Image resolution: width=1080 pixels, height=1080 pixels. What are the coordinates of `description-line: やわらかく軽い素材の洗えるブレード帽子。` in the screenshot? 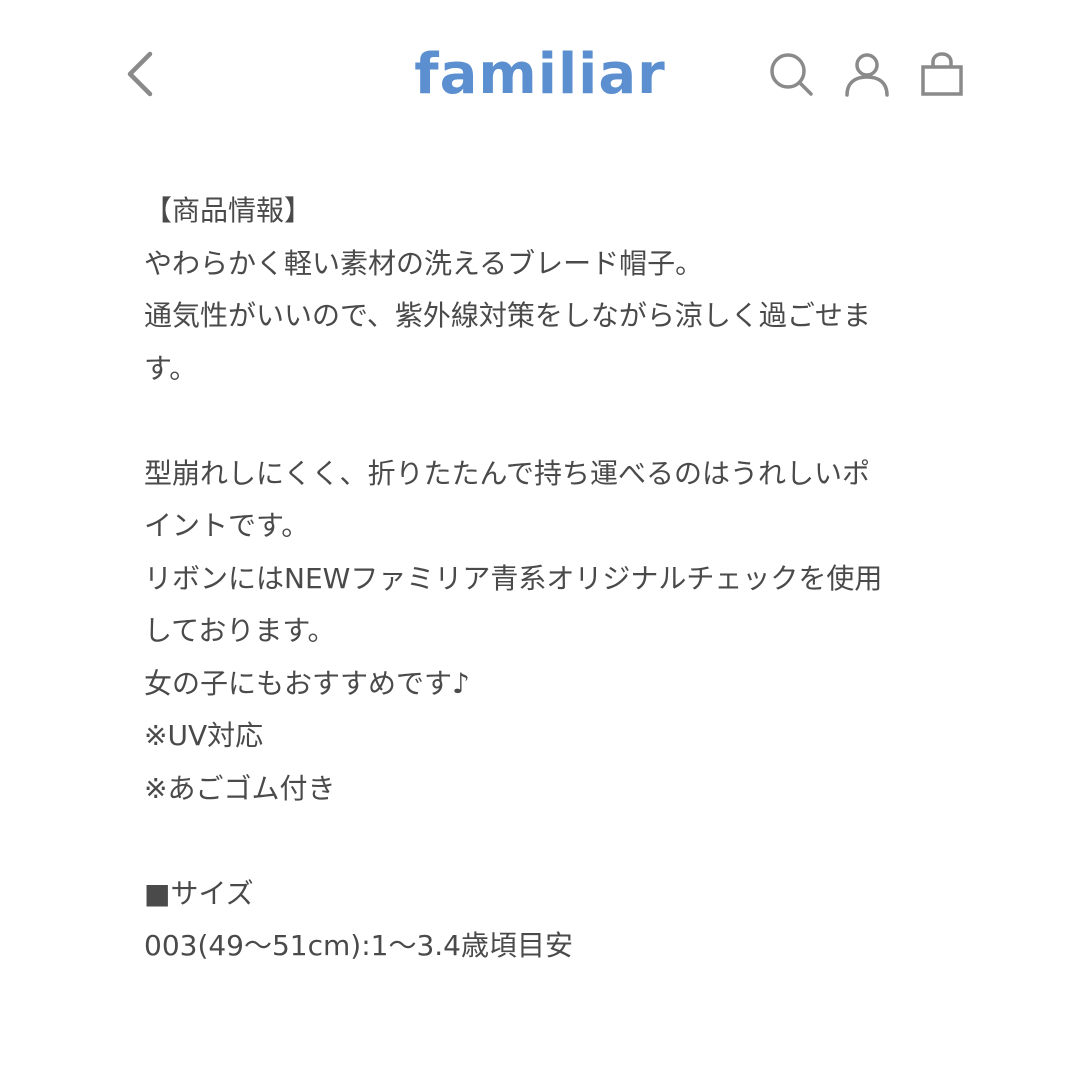 It's located at (424, 263).